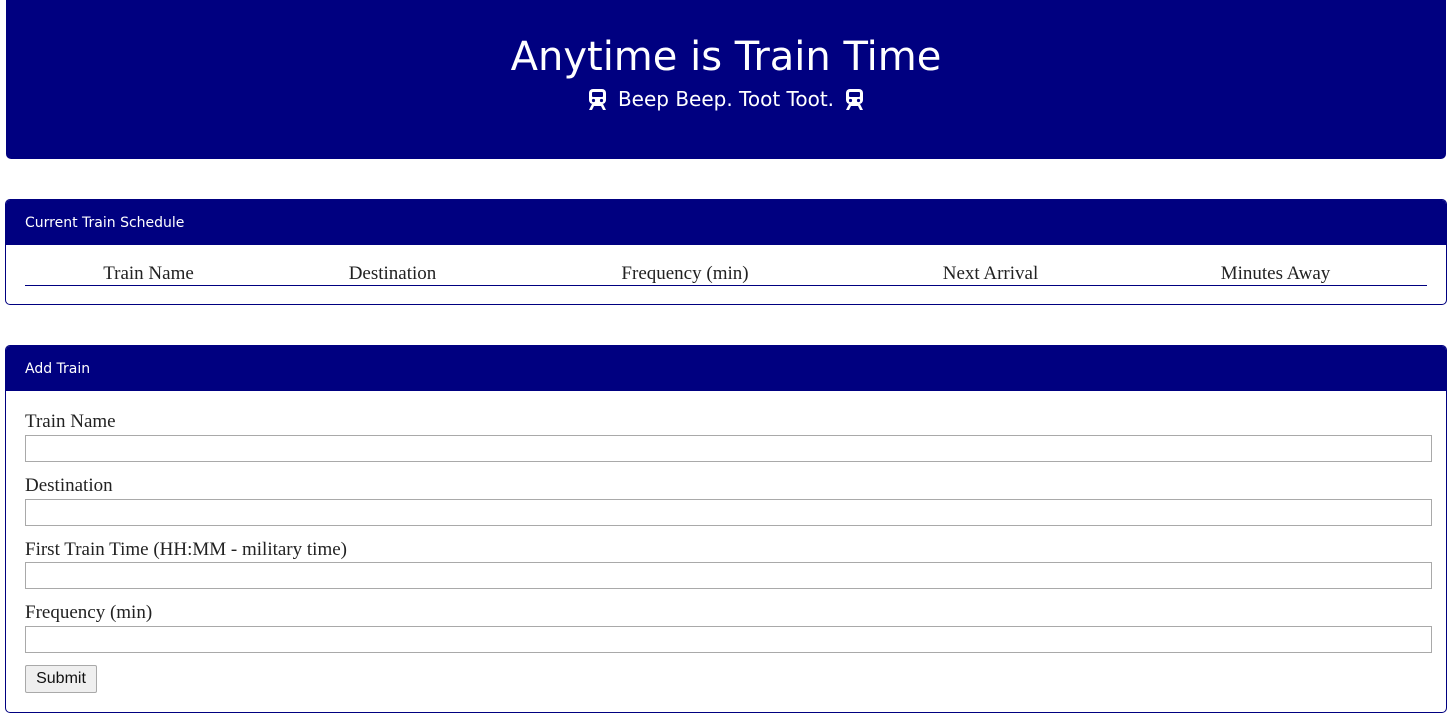 This screenshot has width=1454, height=723. What do you see at coordinates (685, 273) in the screenshot?
I see `column-header-frequency: Frequency (min)` at bounding box center [685, 273].